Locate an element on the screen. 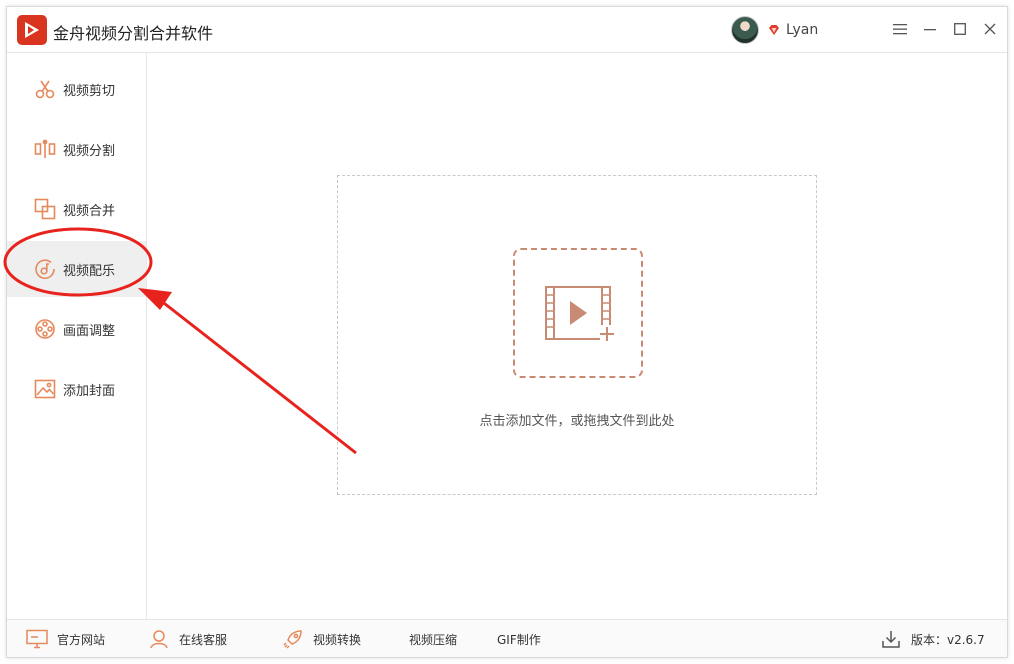 The width and height of the screenshot is (1014, 664). version-label: 版本：v2.6.7 is located at coordinates (948, 639).